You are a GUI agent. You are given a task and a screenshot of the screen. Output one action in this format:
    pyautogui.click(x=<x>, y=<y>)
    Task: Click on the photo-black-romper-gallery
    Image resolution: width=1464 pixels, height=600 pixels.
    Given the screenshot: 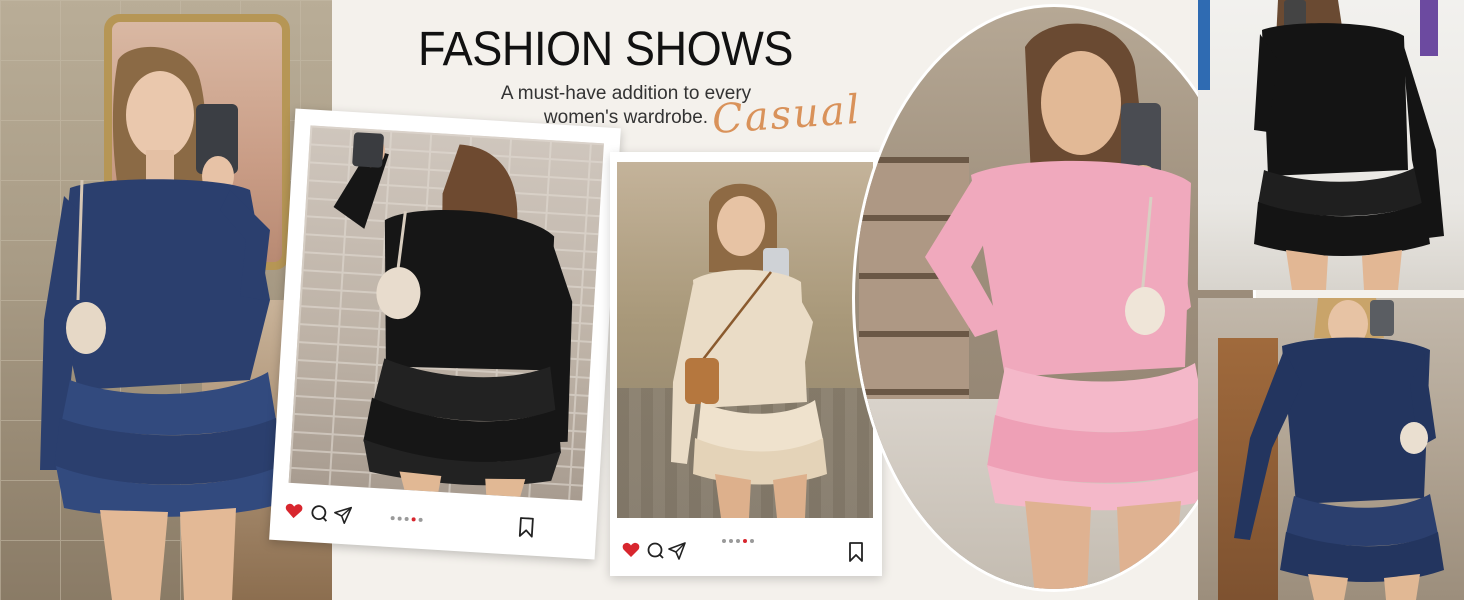 What is the action you would take?
    pyautogui.click(x=1331, y=145)
    